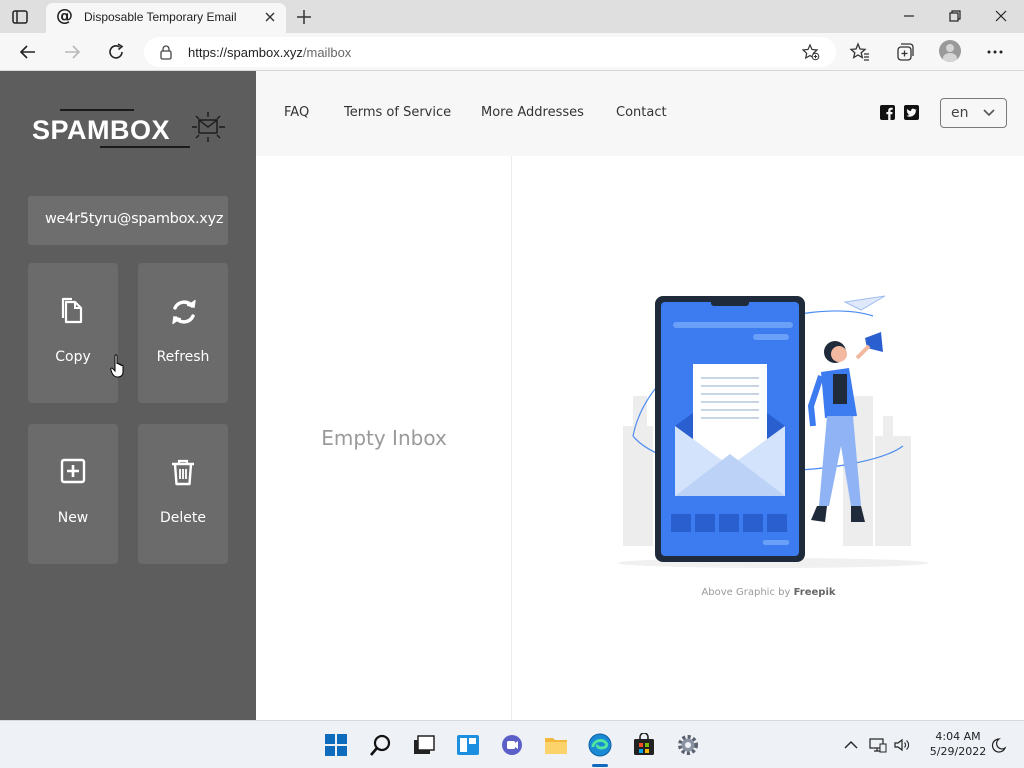 The image size is (1024, 768). I want to click on nav-more-addresses-link: More Addresses, so click(532, 112).